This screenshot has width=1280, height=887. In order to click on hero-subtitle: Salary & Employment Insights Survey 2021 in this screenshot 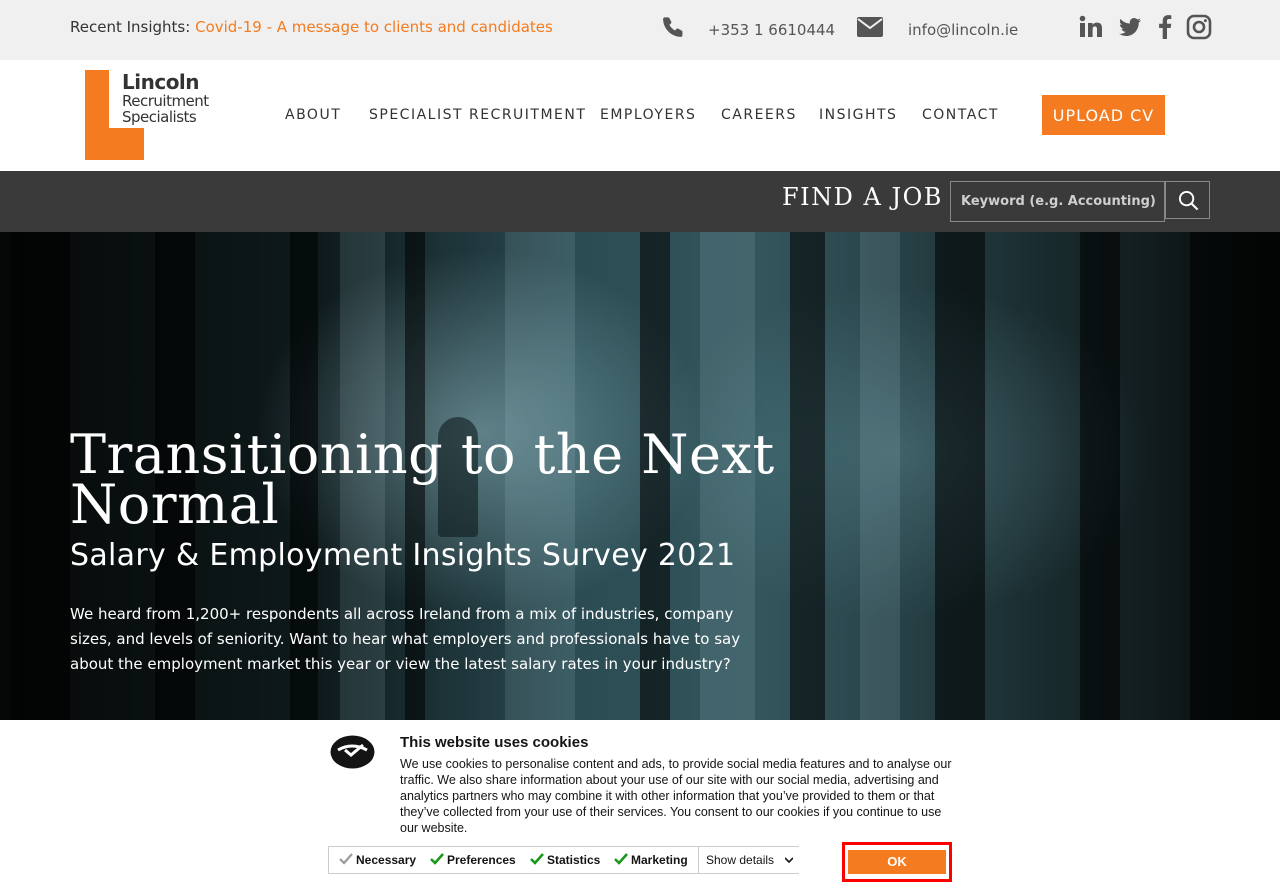, I will do `click(403, 555)`.